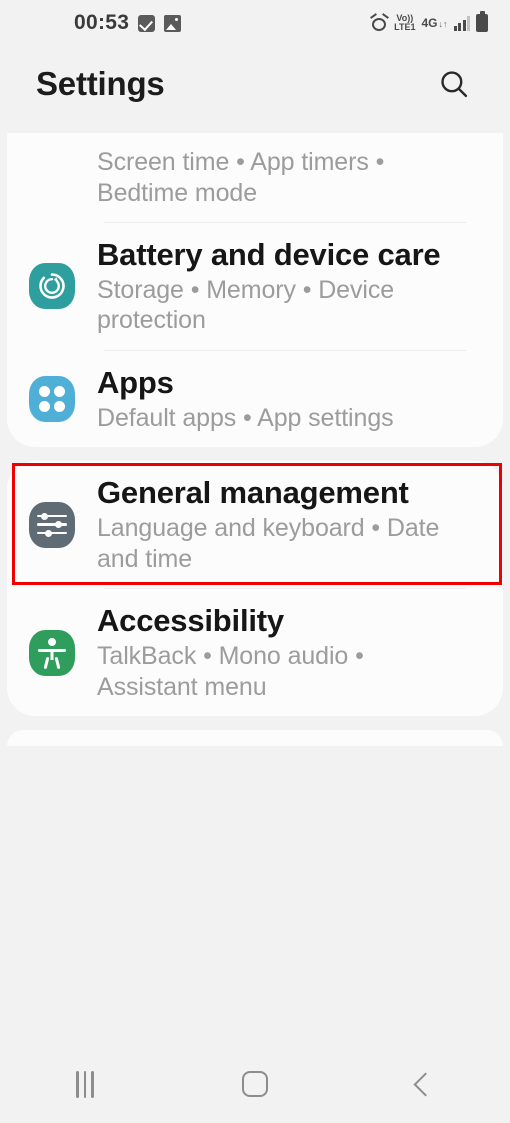 This screenshot has height=1123, width=510. What do you see at coordinates (147, 23) in the screenshot?
I see `checkbox-icon` at bounding box center [147, 23].